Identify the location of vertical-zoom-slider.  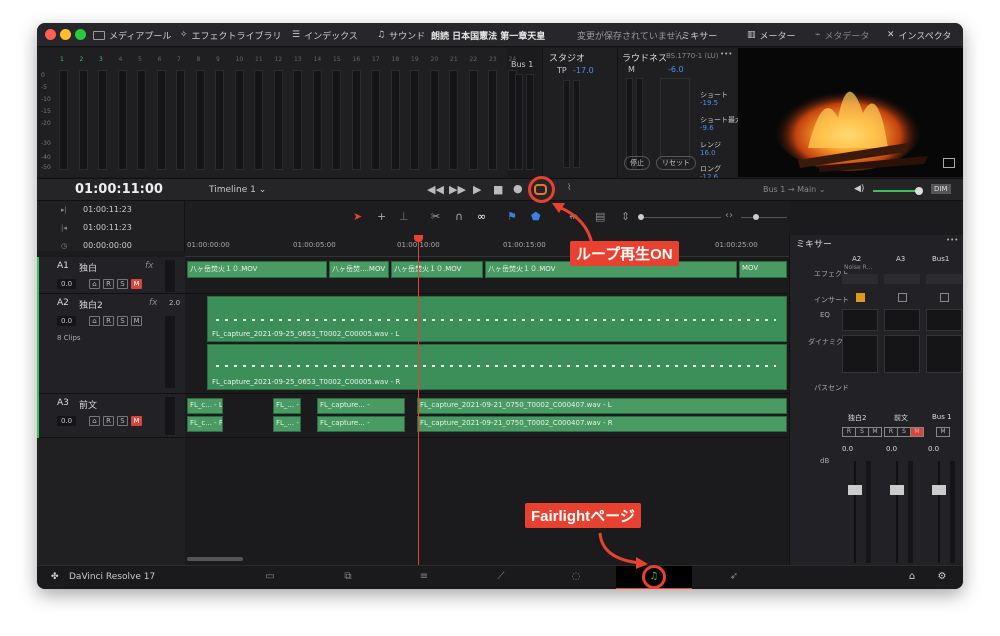
(681, 217).